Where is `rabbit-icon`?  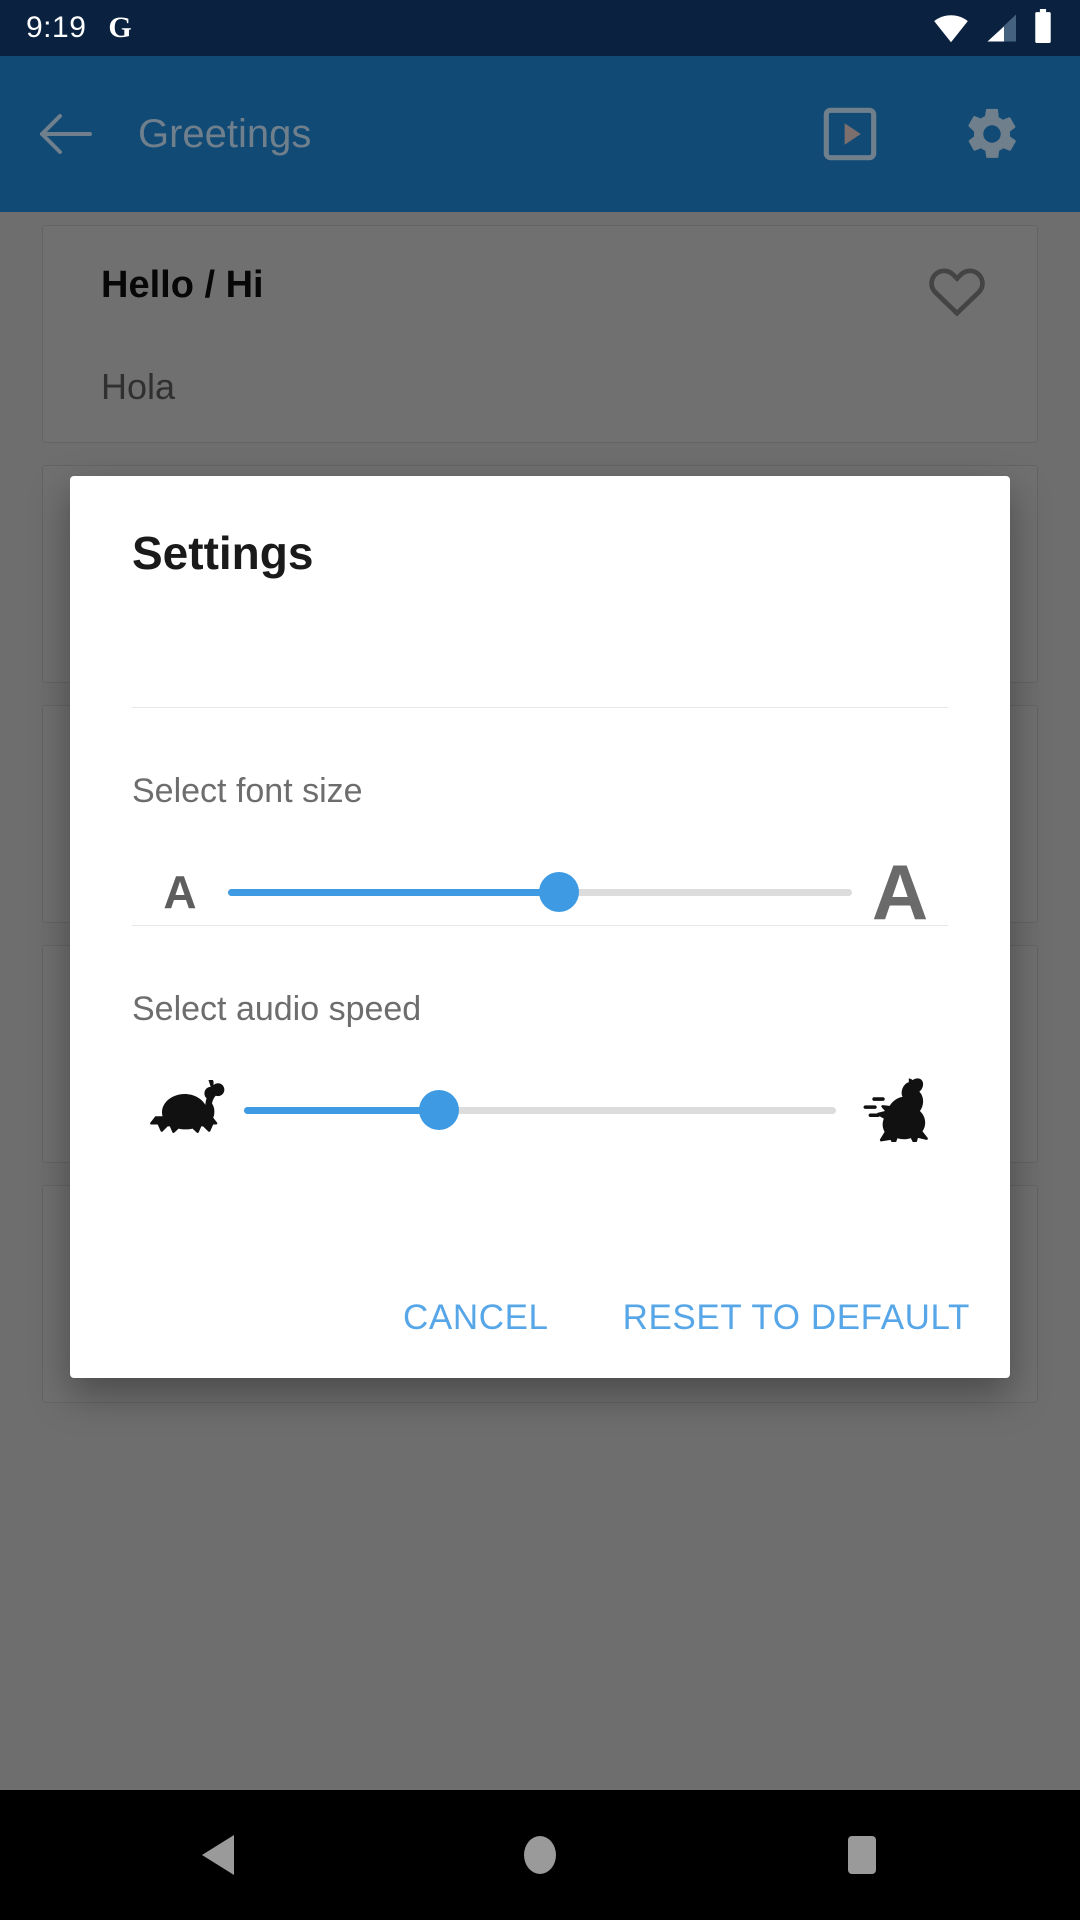 rabbit-icon is located at coordinates (892, 1110).